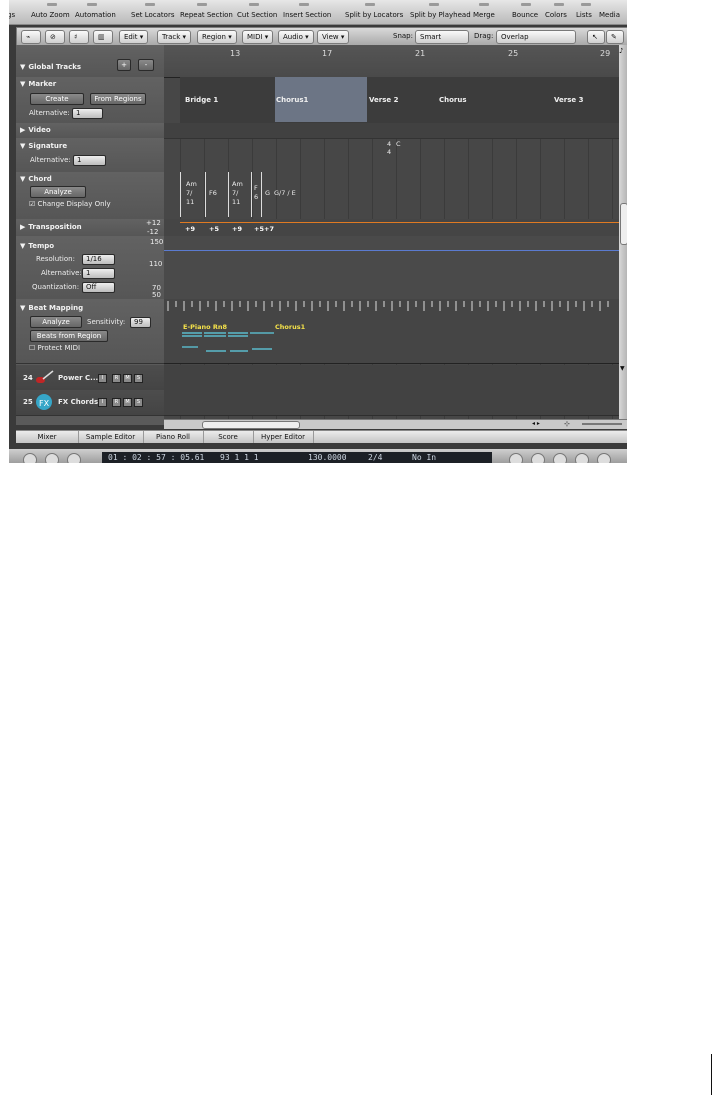  I want to click on sensitivity-field: 99, so click(140, 322).